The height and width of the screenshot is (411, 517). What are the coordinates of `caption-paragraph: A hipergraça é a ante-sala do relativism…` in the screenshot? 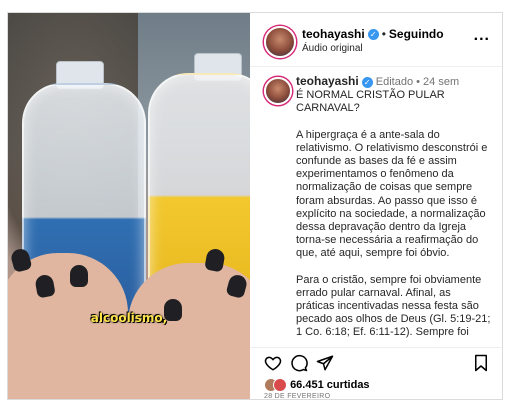 It's located at (392, 194).